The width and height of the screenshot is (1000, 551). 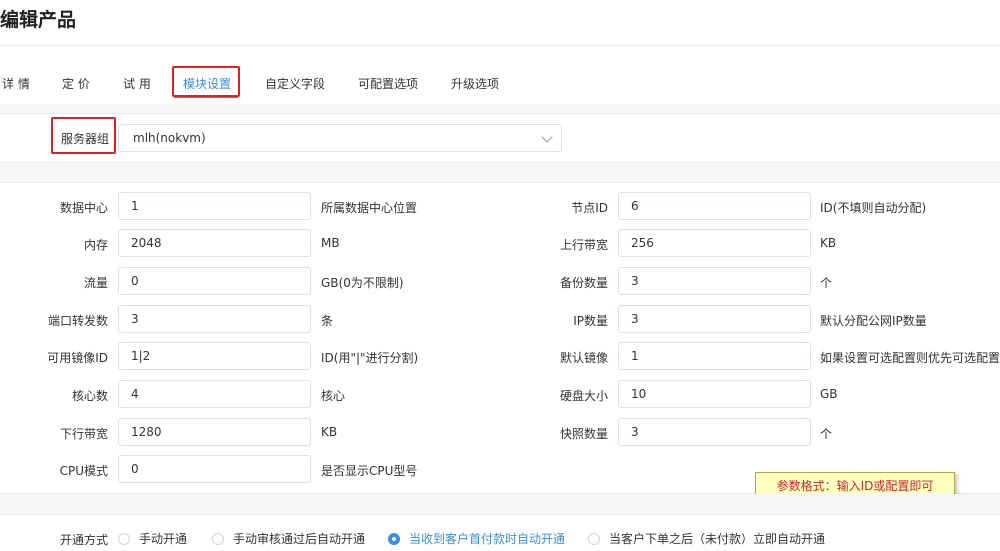 What do you see at coordinates (589, 208) in the screenshot?
I see `field-label: 节点ID` at bounding box center [589, 208].